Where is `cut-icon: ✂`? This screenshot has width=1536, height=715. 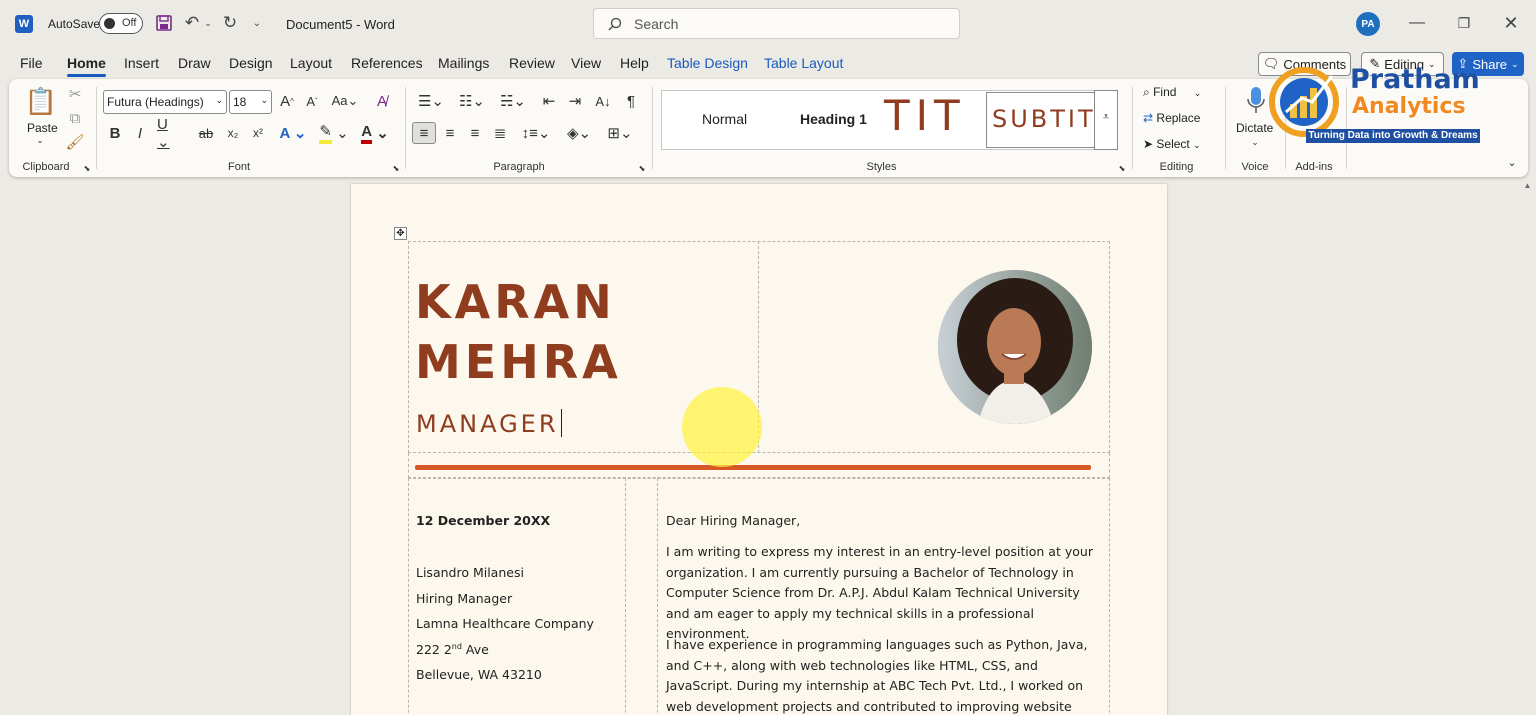
cut-icon: ✂ is located at coordinates (75, 94).